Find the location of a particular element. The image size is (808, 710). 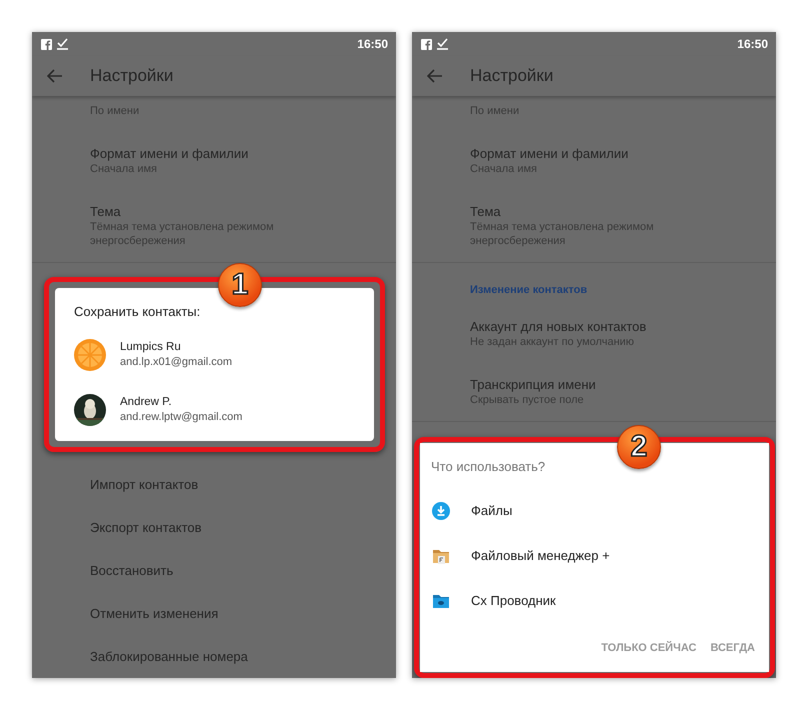

setting-title: Импорт контактов is located at coordinates (214, 484).